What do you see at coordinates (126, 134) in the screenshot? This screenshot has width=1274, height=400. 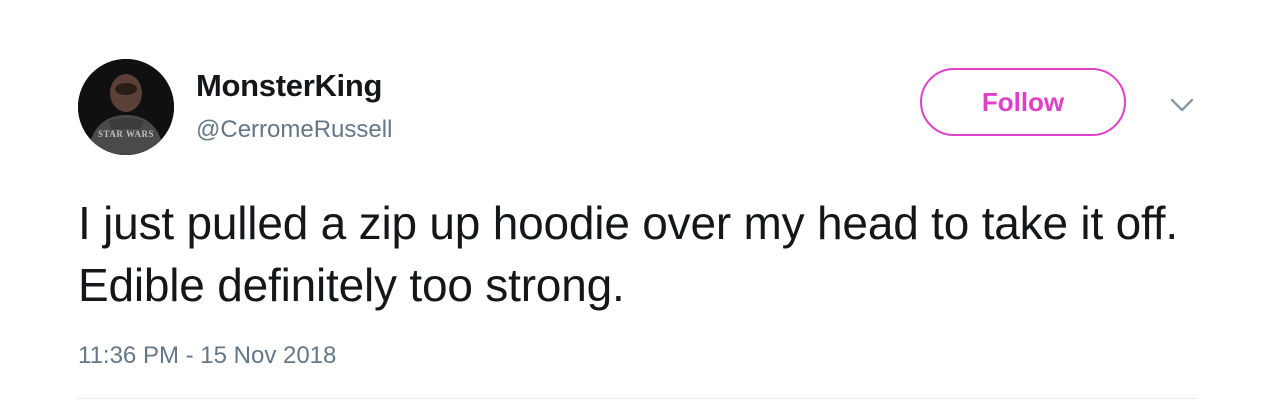 I see `avatar-shirt-text: STAR WARS` at bounding box center [126, 134].